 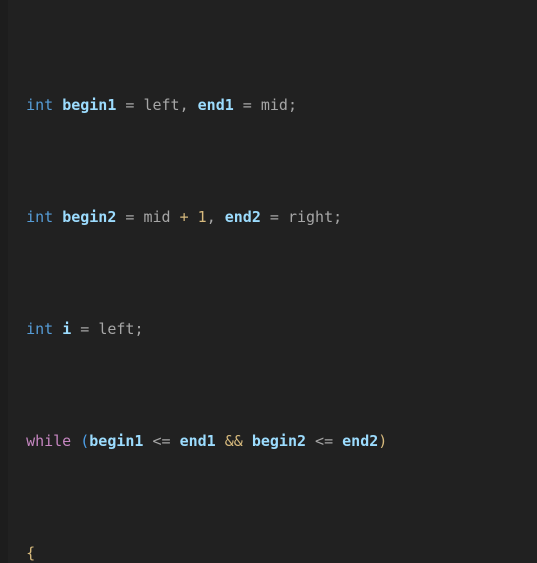 I want to click on token-keyword: while, so click(x=49, y=440).